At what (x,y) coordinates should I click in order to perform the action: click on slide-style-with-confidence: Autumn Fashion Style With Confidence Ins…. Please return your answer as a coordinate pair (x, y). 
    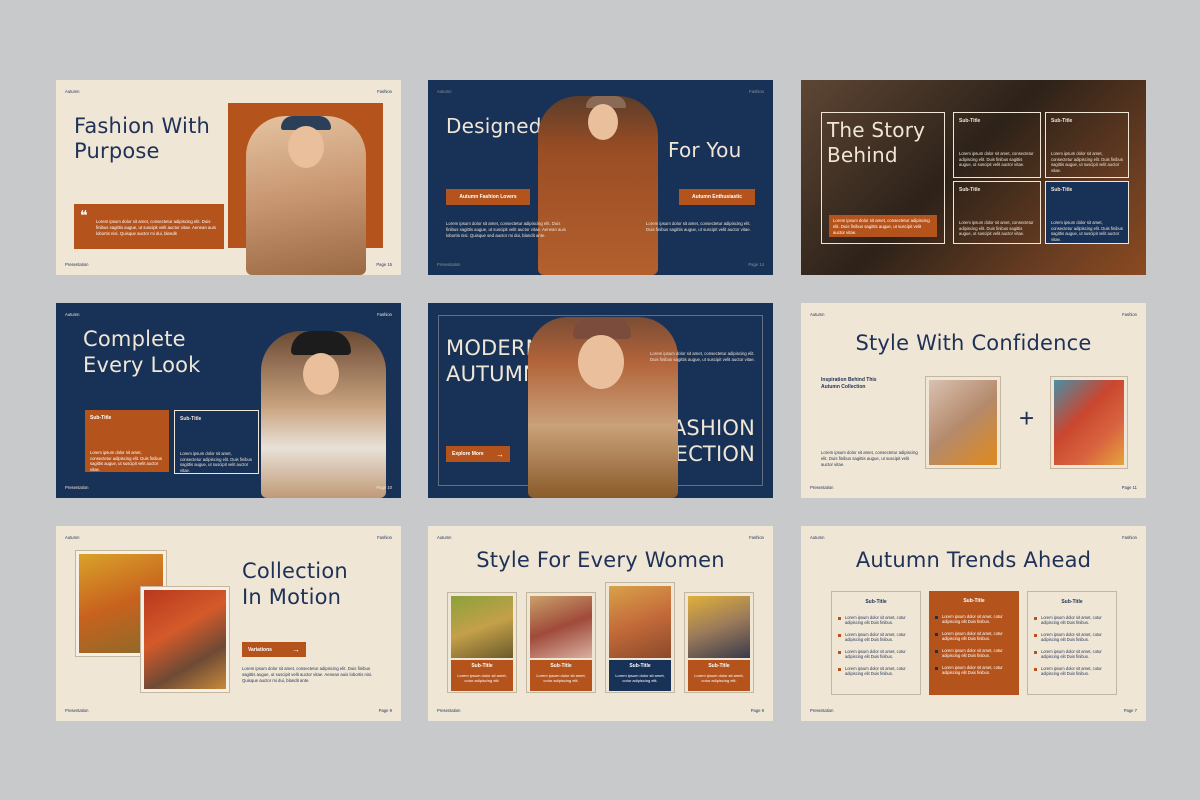
    Looking at the image, I should click on (973, 400).